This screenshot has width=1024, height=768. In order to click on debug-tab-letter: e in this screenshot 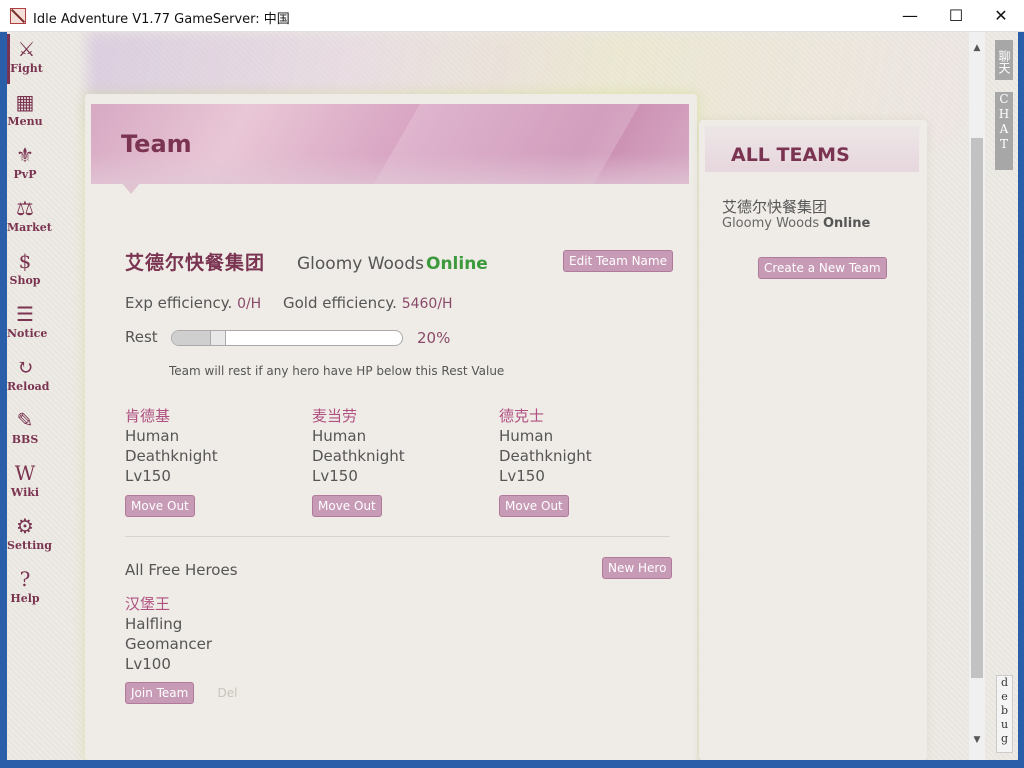, I will do `click(1004, 697)`.